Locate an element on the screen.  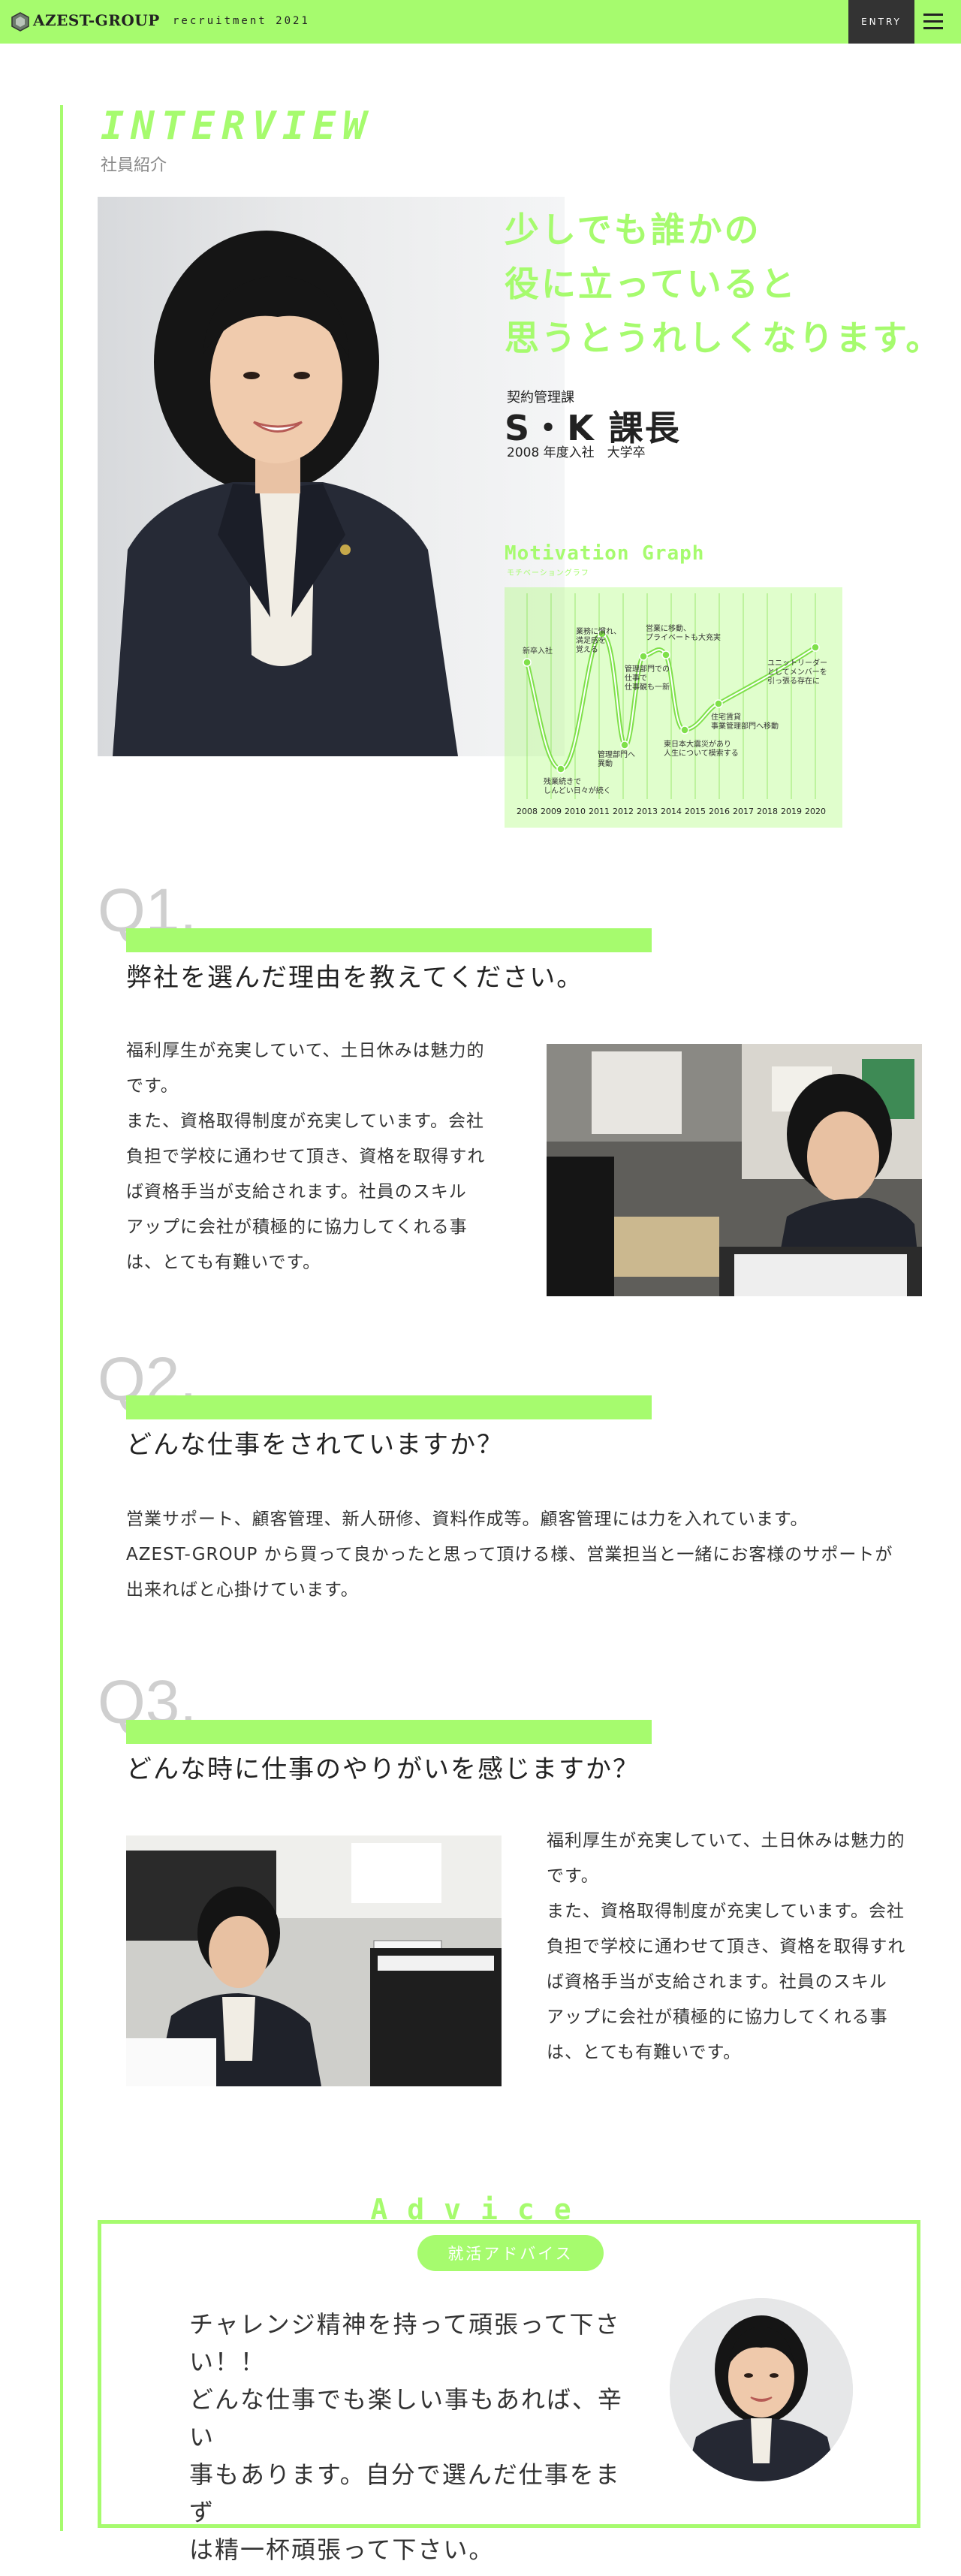
graph-annotation: 引っ張る存在に is located at coordinates (793, 681).